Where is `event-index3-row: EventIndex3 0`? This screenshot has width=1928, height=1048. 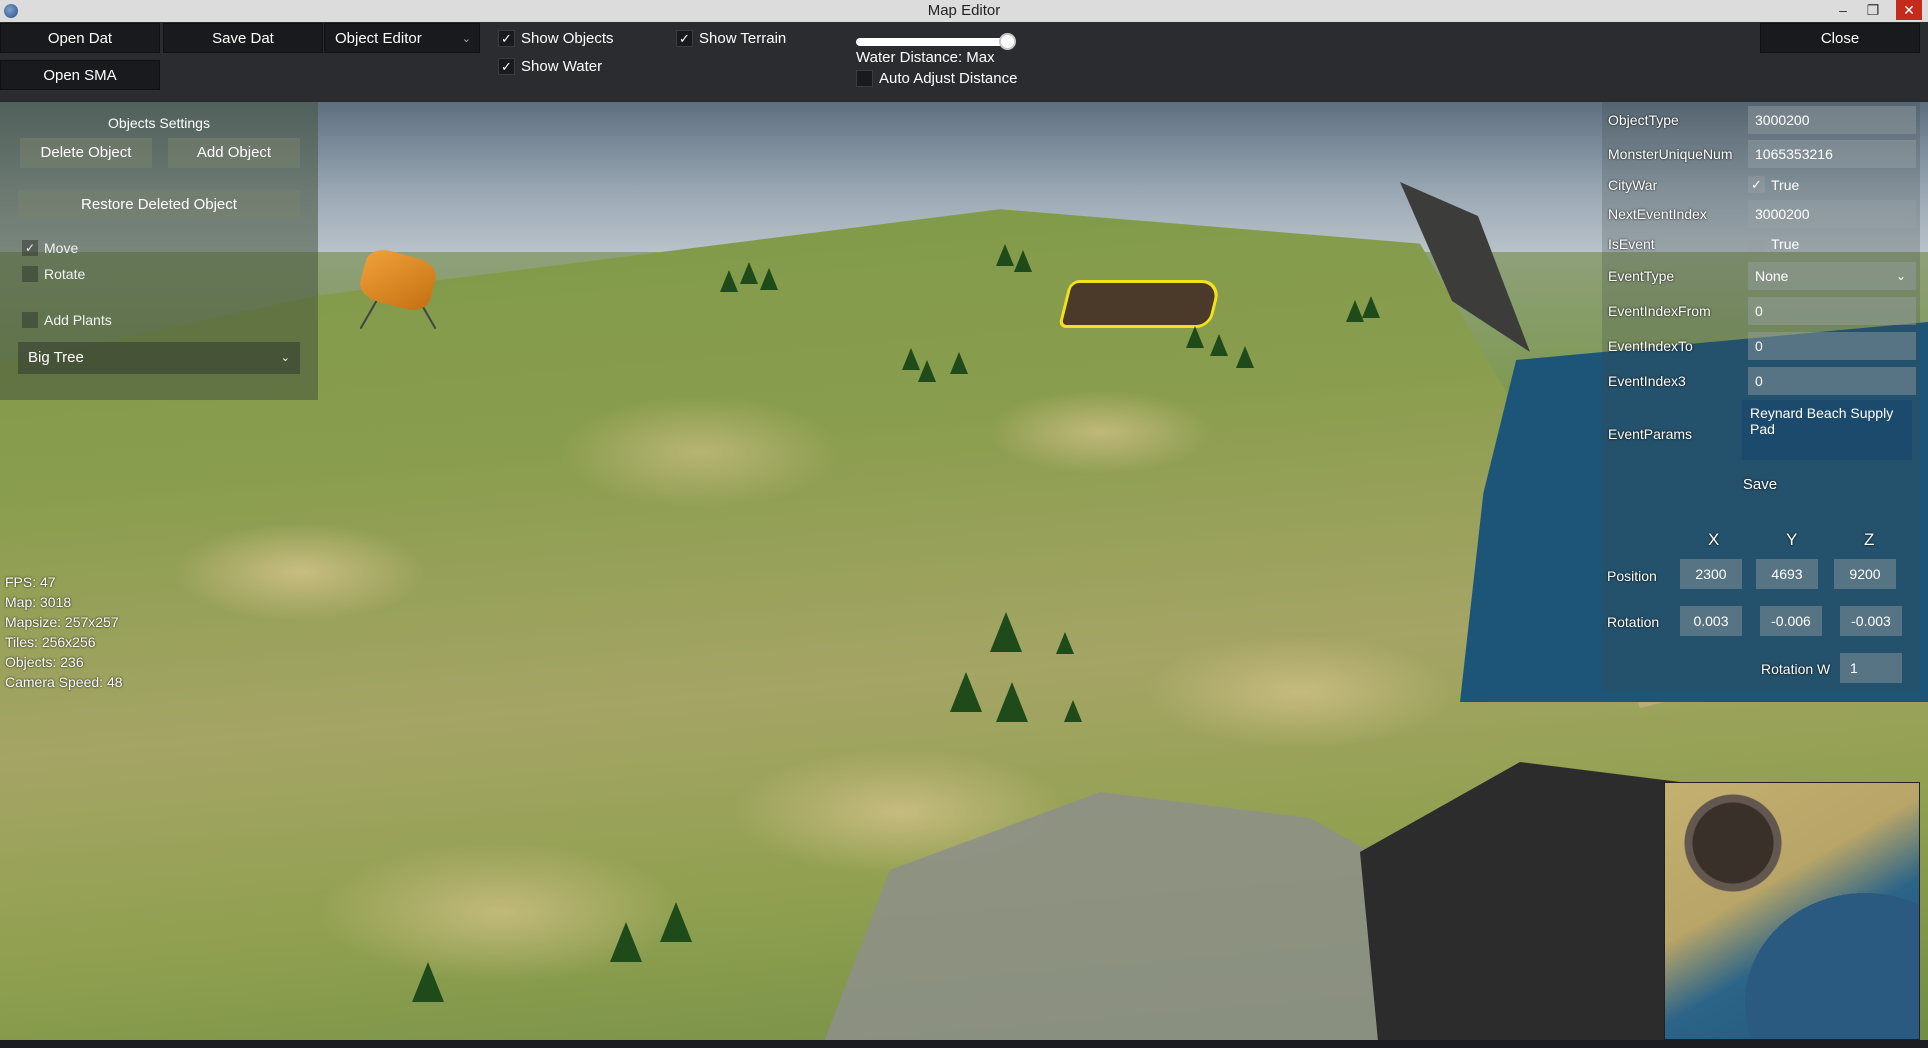 event-index3-row: EventIndex3 0 is located at coordinates (1763, 381).